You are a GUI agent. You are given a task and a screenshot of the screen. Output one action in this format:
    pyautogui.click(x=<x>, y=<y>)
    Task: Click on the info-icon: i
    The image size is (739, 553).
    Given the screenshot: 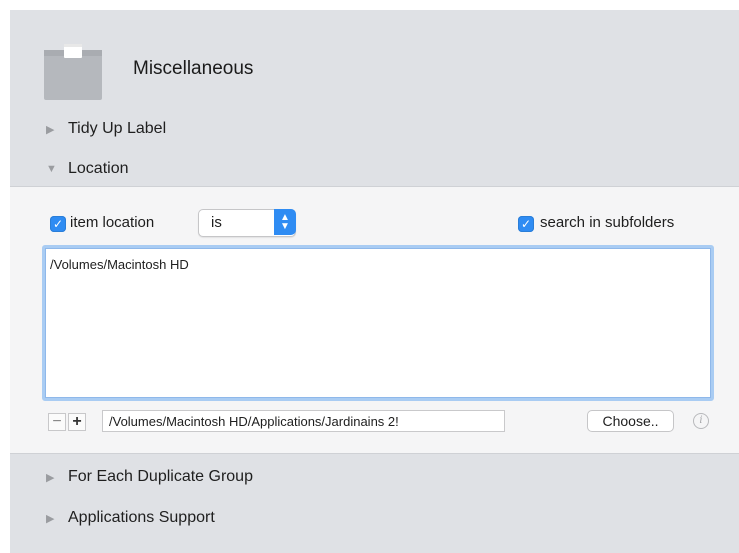 What is the action you would take?
    pyautogui.click(x=701, y=421)
    